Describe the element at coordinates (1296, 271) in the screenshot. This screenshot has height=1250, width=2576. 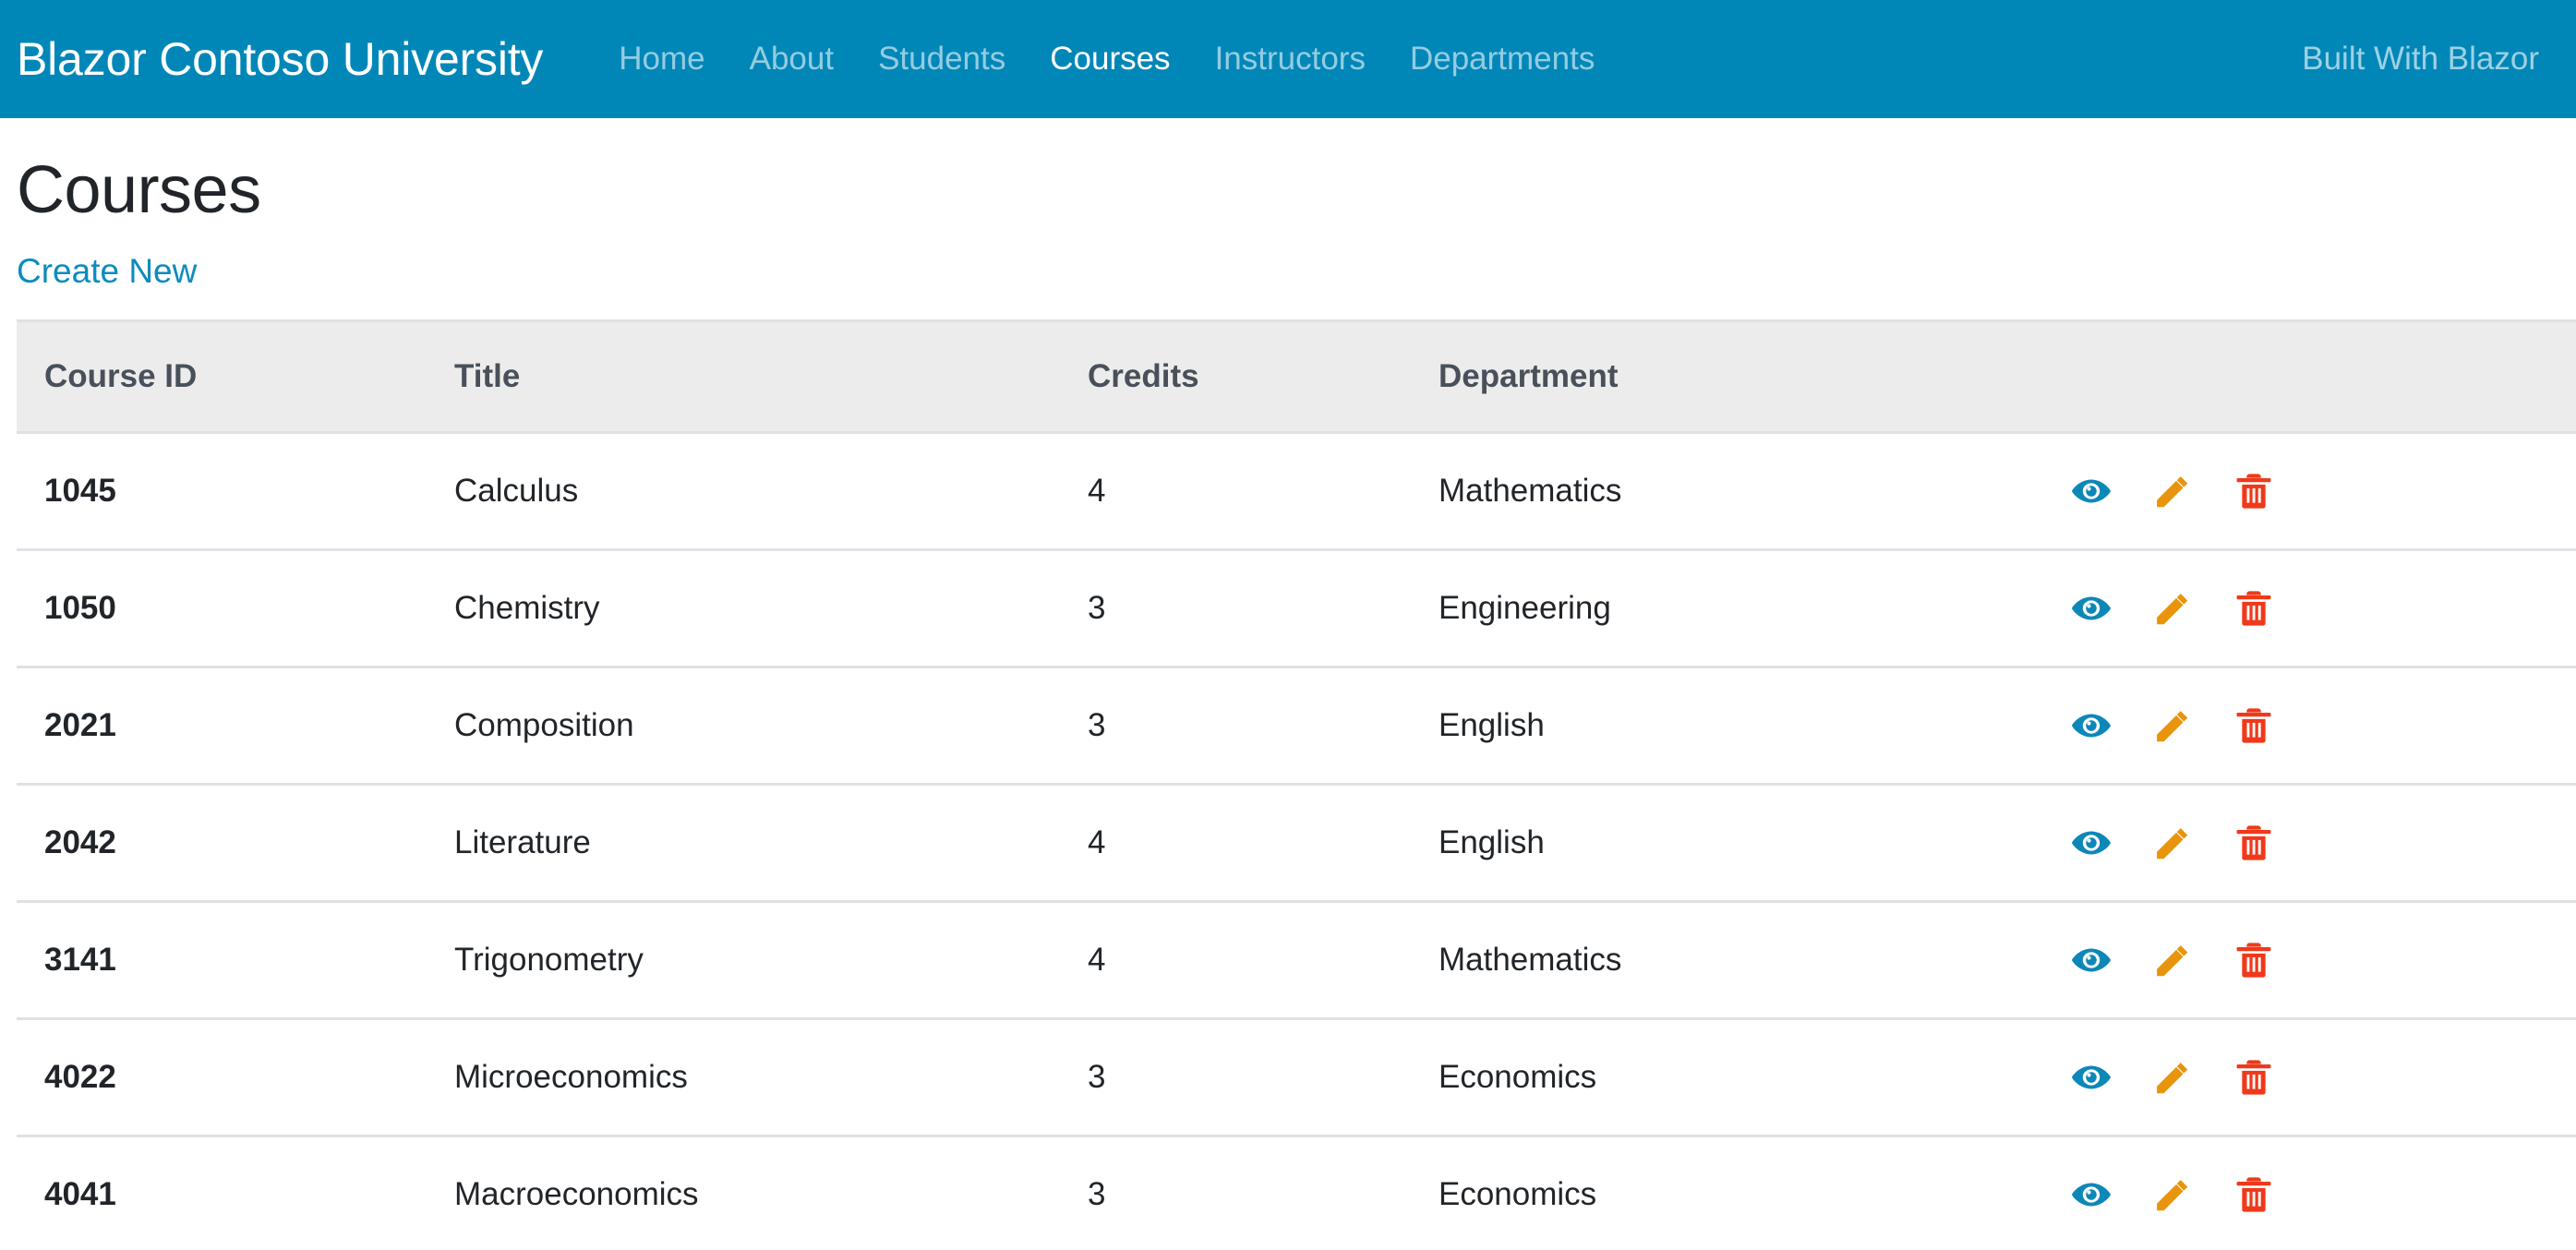
I see `create-new-wrapper: Create New` at that location.